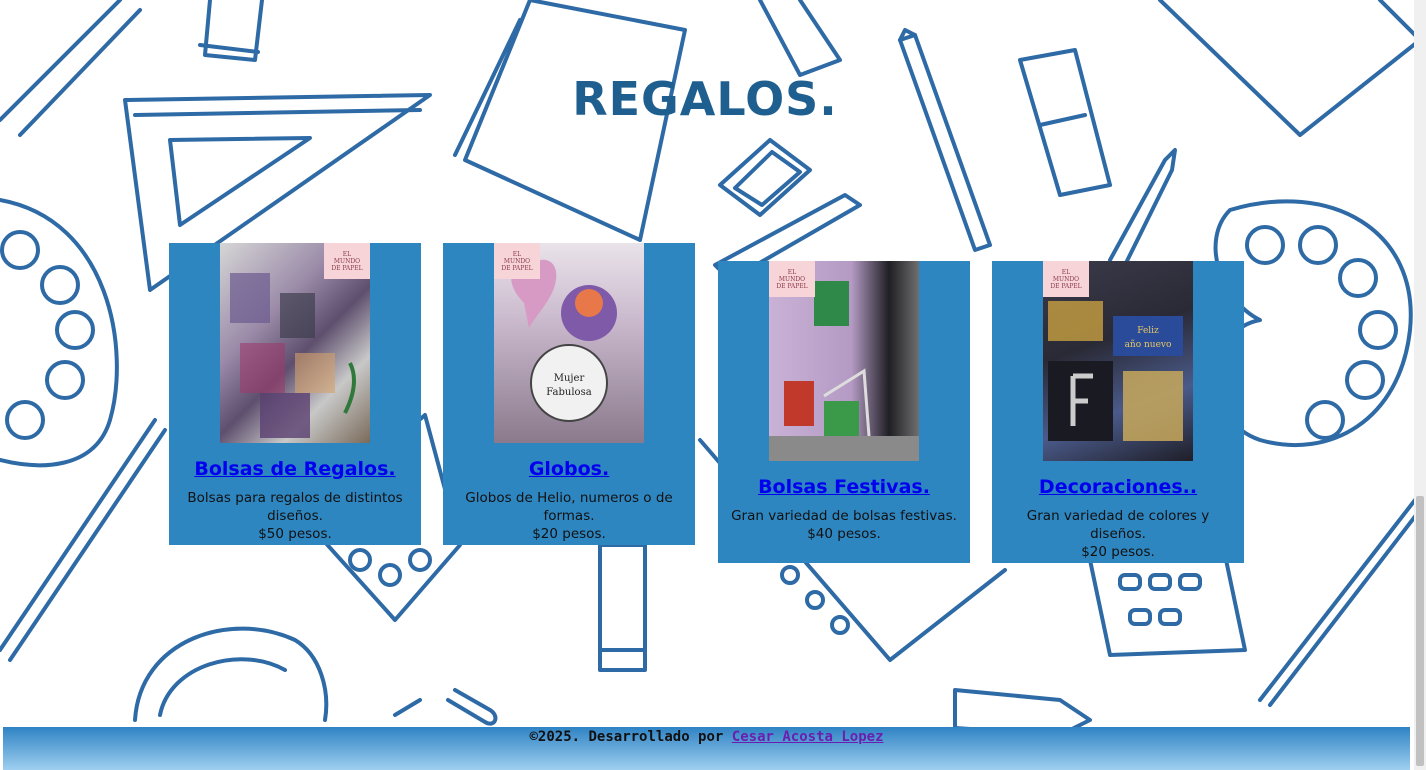  Describe the element at coordinates (630, 737) in the screenshot. I see `footer-text: ©2025. Desarrollado por` at that location.